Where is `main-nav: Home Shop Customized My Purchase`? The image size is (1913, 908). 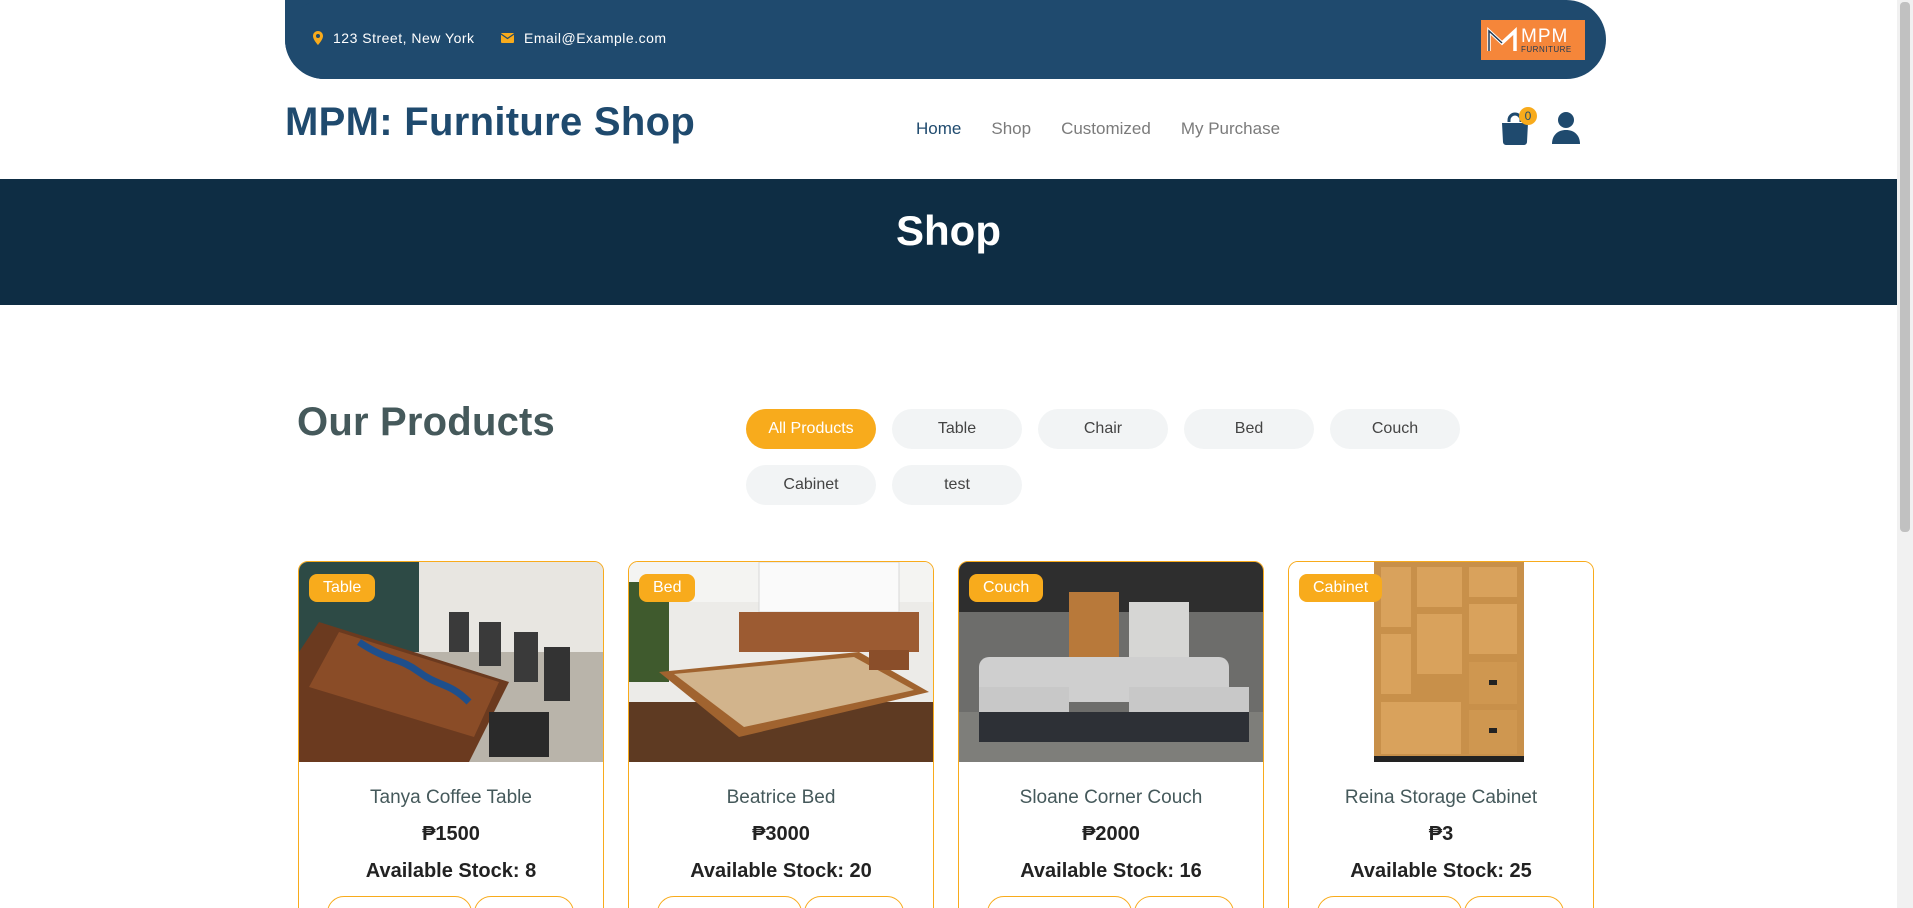 main-nav: Home Shop Customized My Purchase is located at coordinates (1098, 129).